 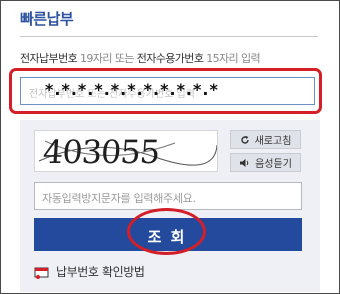 What do you see at coordinates (166, 231) in the screenshot?
I see `highlight-oval` at bounding box center [166, 231].